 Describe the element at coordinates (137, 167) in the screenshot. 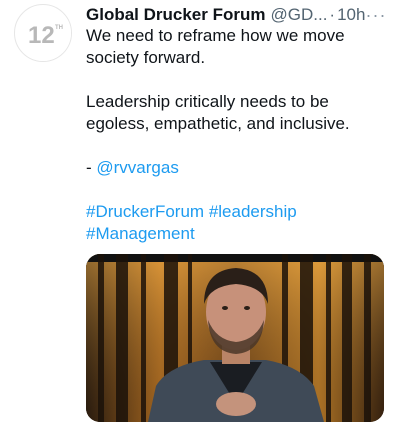

I see `mention-link: @rvvargas` at that location.